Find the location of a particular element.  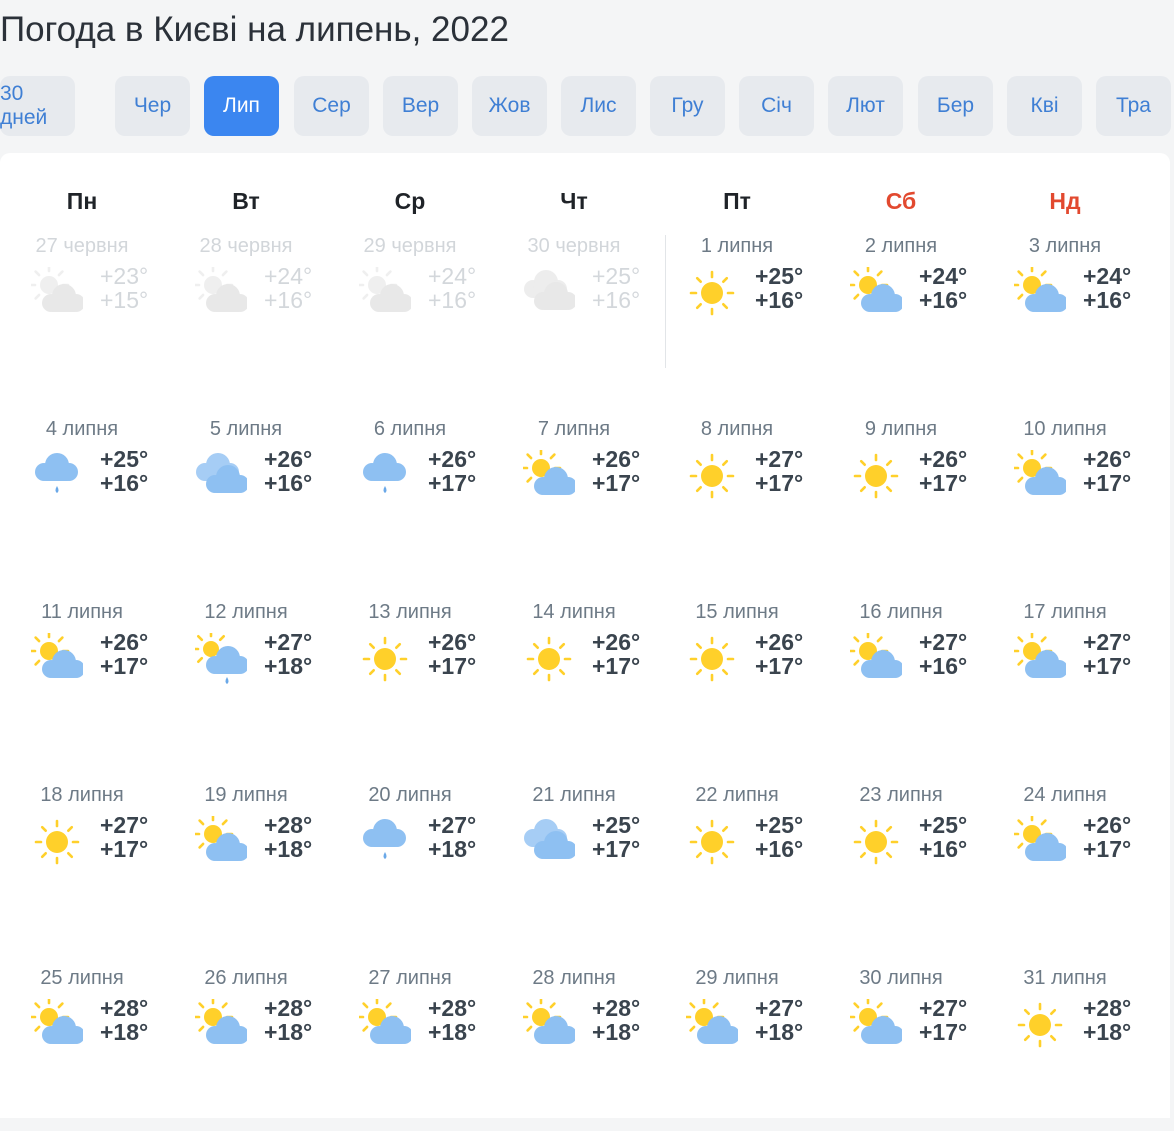

day-date: 25 липня is located at coordinates (82, 978).